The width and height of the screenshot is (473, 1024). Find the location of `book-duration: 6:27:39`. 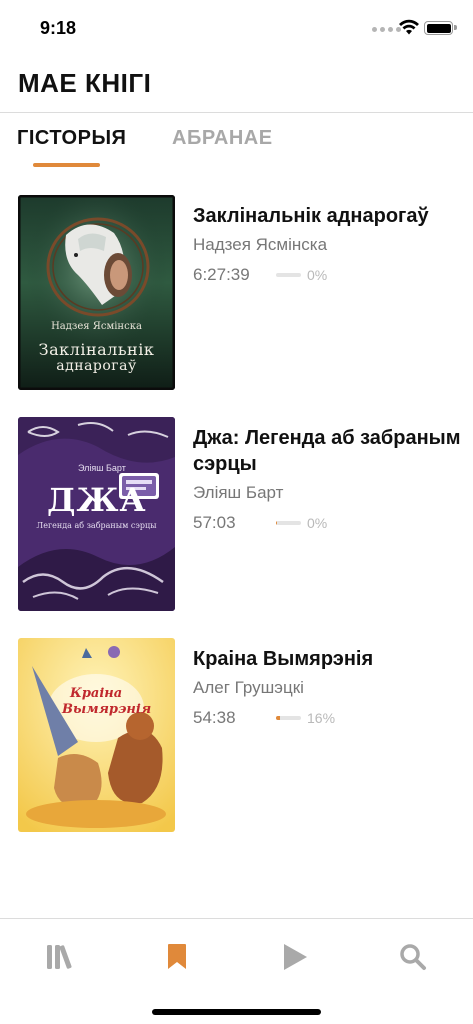

book-duration: 6:27:39 is located at coordinates (221, 274).